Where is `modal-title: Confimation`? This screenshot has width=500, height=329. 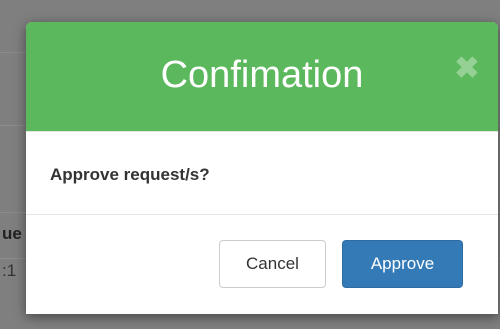
modal-title: Confimation is located at coordinates (262, 75).